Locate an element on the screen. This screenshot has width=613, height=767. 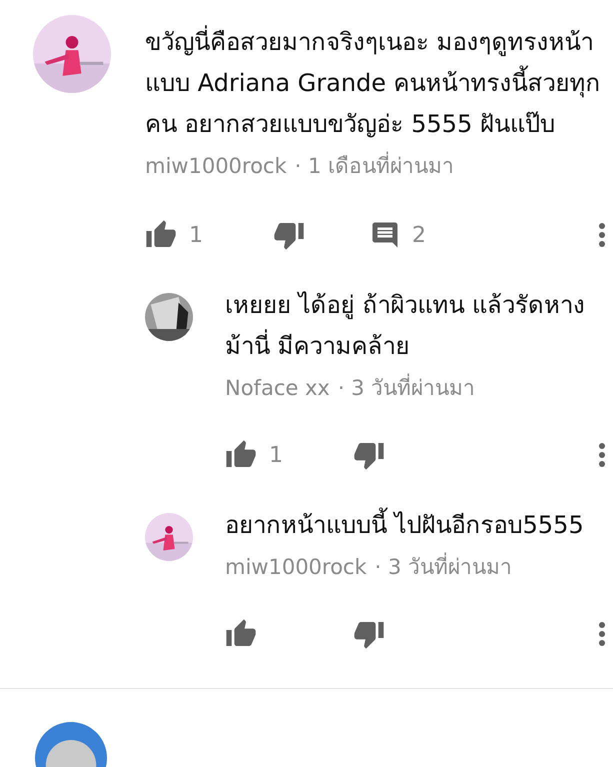
comment-text: ขวัญนี่คือสวยมากจริงๆเนอะ มองๆดูทรงหน้าแบบ Adriana Grande คนหน้าทรงนี้สวยทุกคน อยากสวยแบบขวัญอ่ะ 5555 ฝันแป๊บ is located at coordinates (375, 83).